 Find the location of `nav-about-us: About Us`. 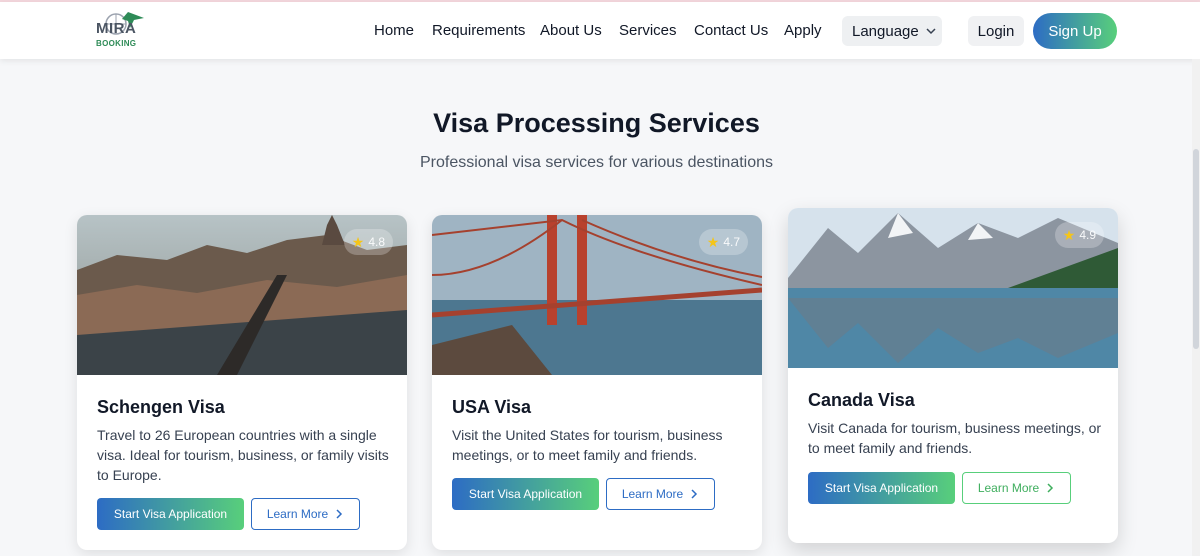

nav-about-us: About Us is located at coordinates (571, 30).